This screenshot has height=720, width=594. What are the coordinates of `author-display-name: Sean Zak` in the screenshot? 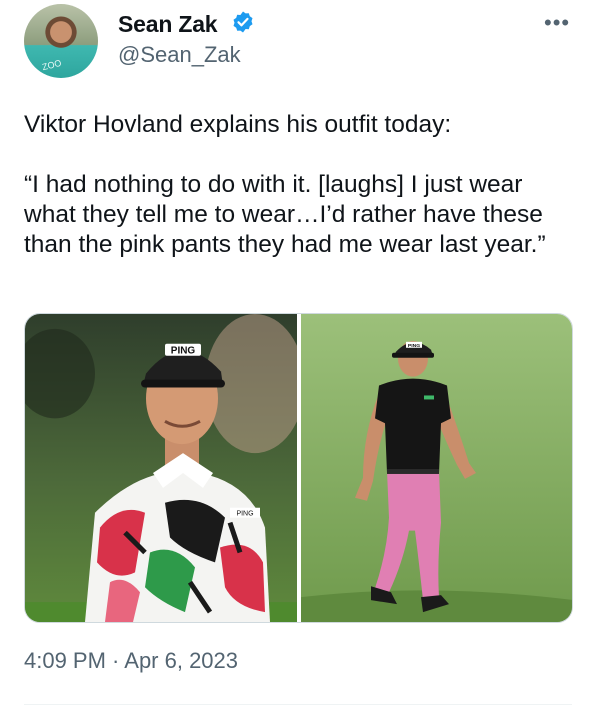 It's located at (168, 24).